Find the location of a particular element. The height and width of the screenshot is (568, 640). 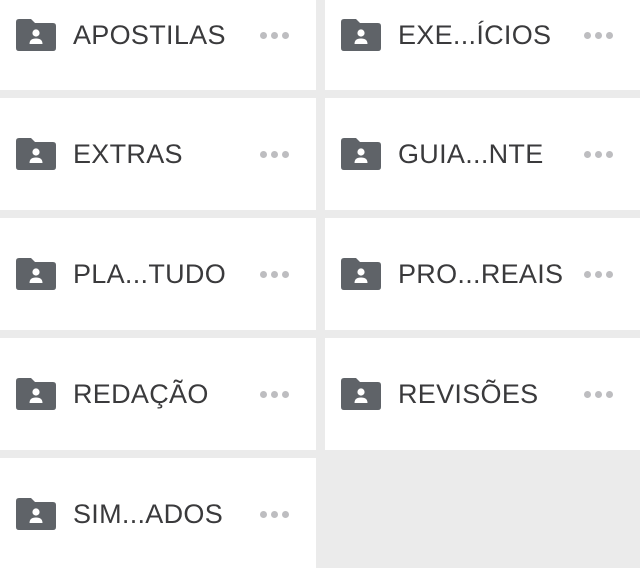

folder-name: APOSTILAS is located at coordinates (149, 35).